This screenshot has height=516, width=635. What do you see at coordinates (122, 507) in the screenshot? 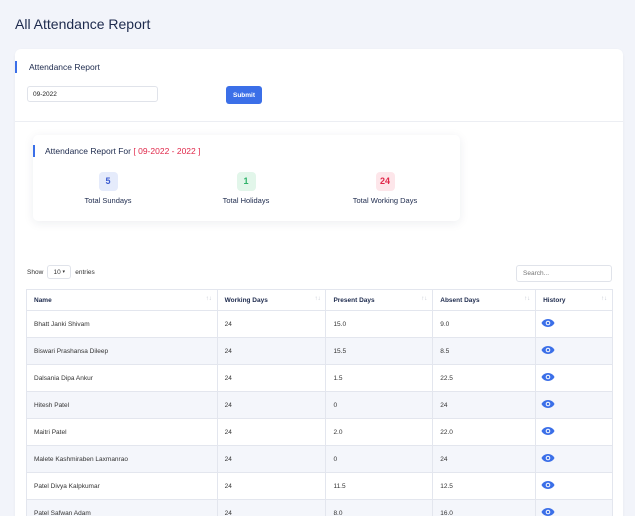
I see `cell-name: Patel Safwan Adam` at bounding box center [122, 507].